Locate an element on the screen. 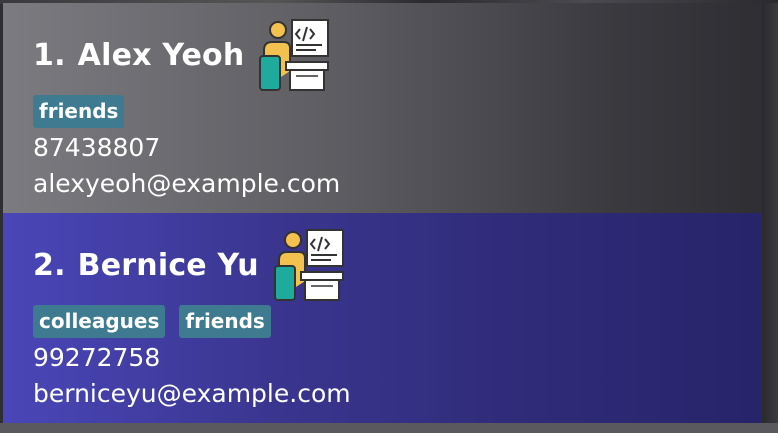 The image size is (778, 433). person-index: 2. is located at coordinates (49, 265).